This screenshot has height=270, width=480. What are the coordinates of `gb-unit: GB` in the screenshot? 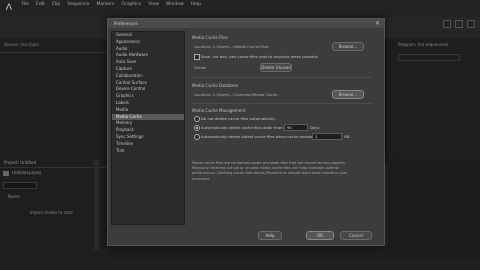 It's located at (347, 136).